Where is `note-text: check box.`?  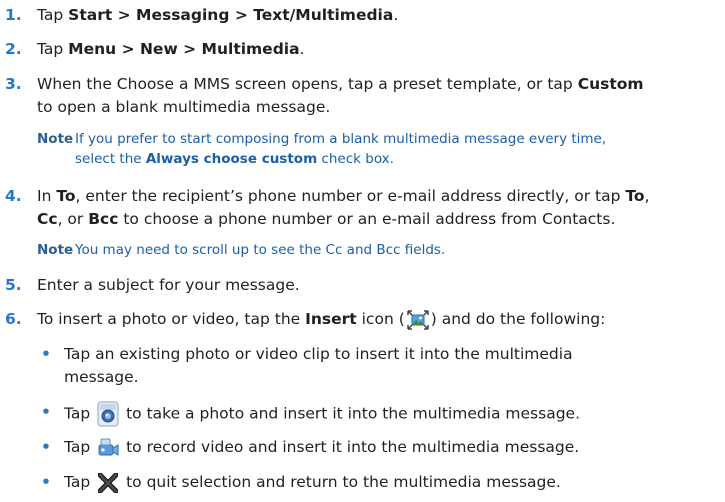 note-text: check box. is located at coordinates (355, 159).